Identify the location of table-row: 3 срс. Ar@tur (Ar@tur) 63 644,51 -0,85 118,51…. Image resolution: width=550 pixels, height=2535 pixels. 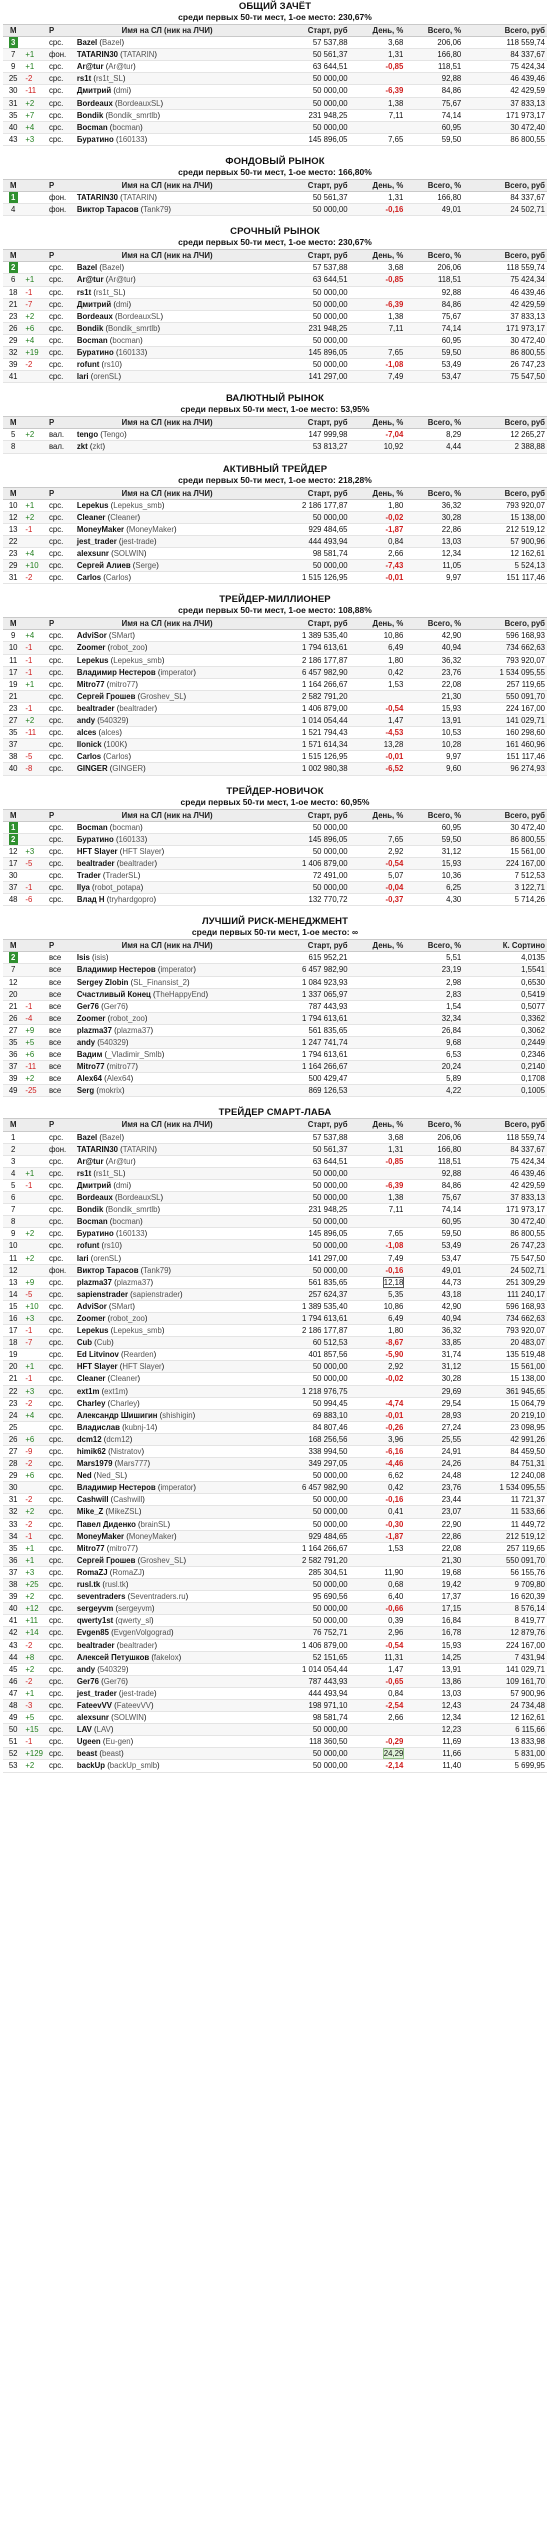
(275, 1161).